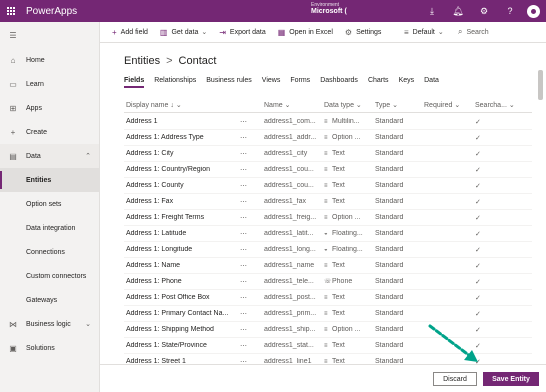 The height and width of the screenshot is (392, 546). What do you see at coordinates (181, 281) in the screenshot?
I see `cell-display-name: Address 1: Phone` at bounding box center [181, 281].